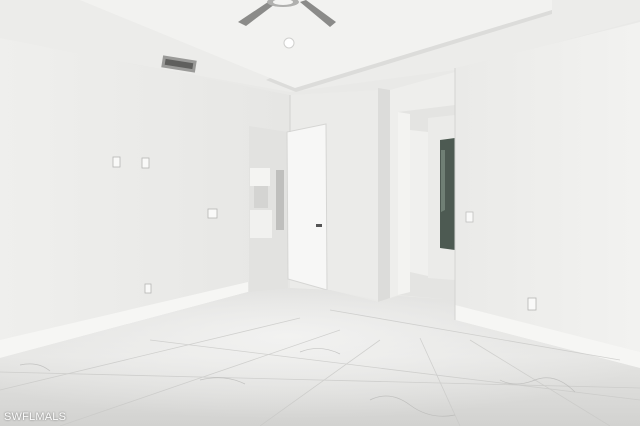 The width and height of the screenshot is (640, 426). I want to click on door-handle, so click(319, 225).